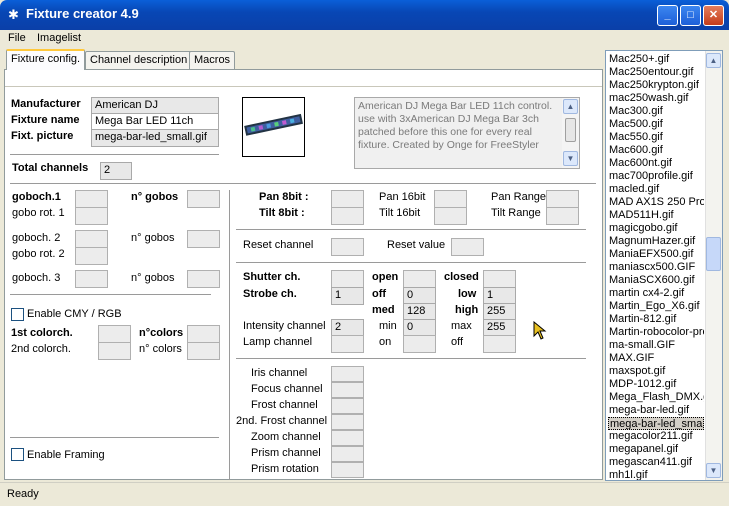 The image size is (729, 506). Describe the element at coordinates (656, 345) in the screenshot. I see `file-list-item: ma-small.GIF` at that location.